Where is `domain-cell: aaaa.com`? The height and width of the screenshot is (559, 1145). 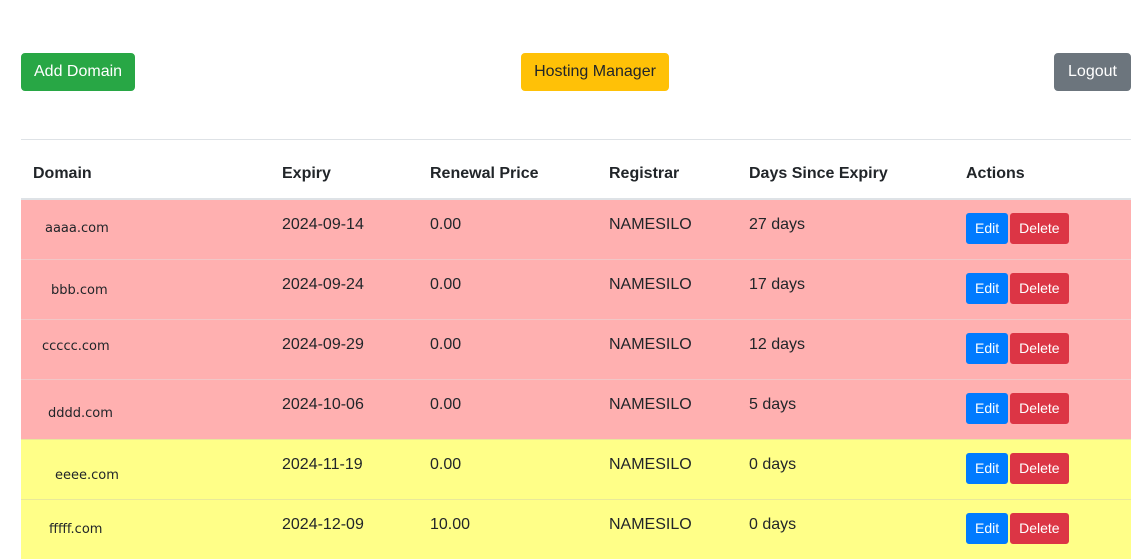
domain-cell: aaaa.com is located at coordinates (145, 228).